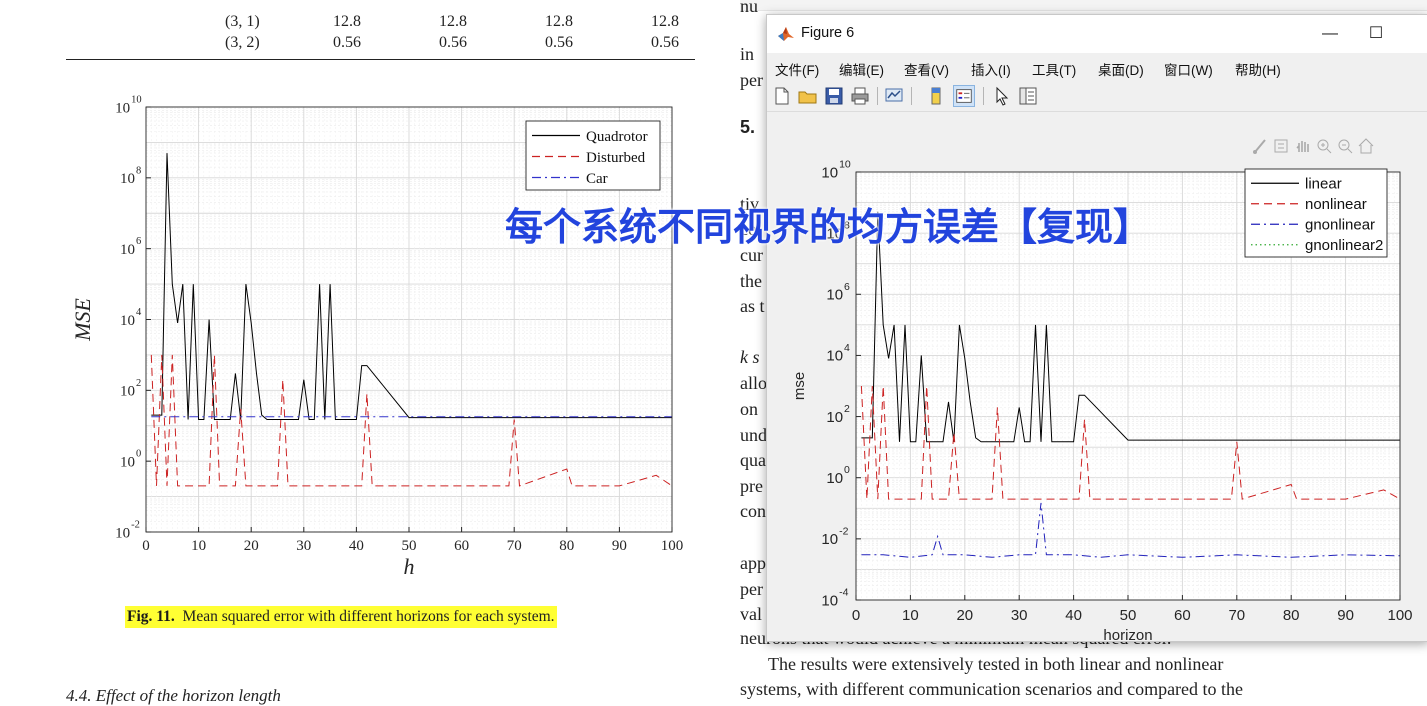 Image resolution: width=1427 pixels, height=706 pixels. What do you see at coordinates (753, 435) in the screenshot?
I see `text-fragment: und` at bounding box center [753, 435].